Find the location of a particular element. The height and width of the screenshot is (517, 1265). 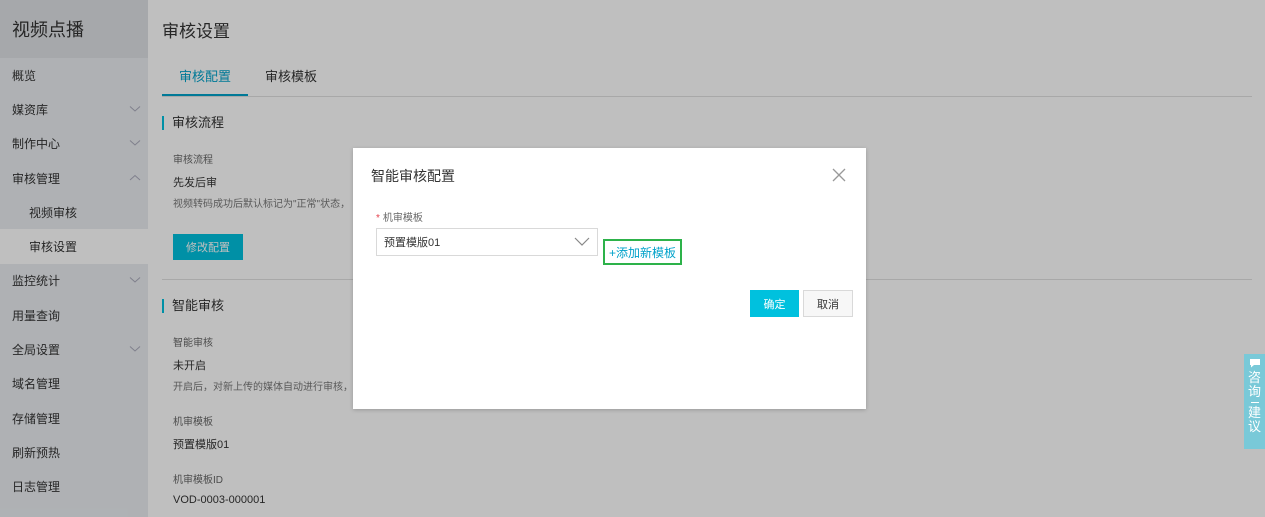

template-field-label: * 机审模板 is located at coordinates (399, 216).